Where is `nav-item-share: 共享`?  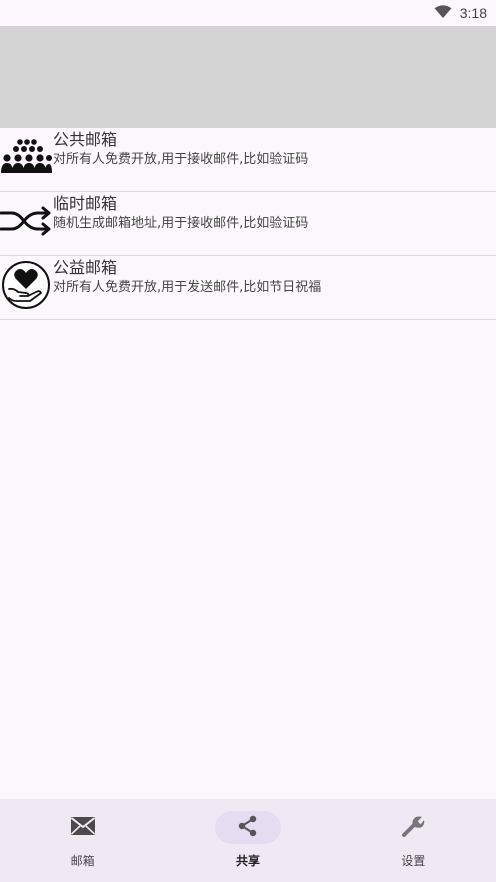
nav-item-share: 共享 is located at coordinates (247, 840).